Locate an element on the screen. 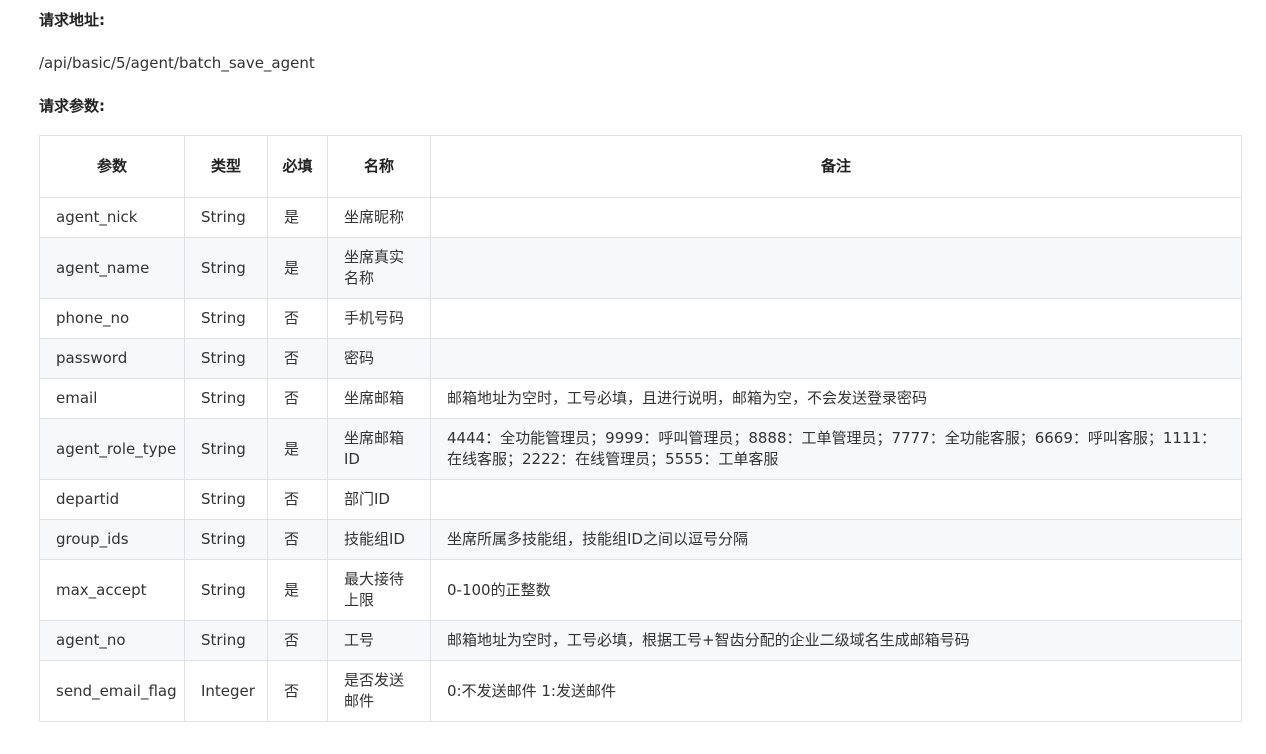 Image resolution: width=1266 pixels, height=754 pixels. name-cell: 是否发送邮件 is located at coordinates (379, 691).